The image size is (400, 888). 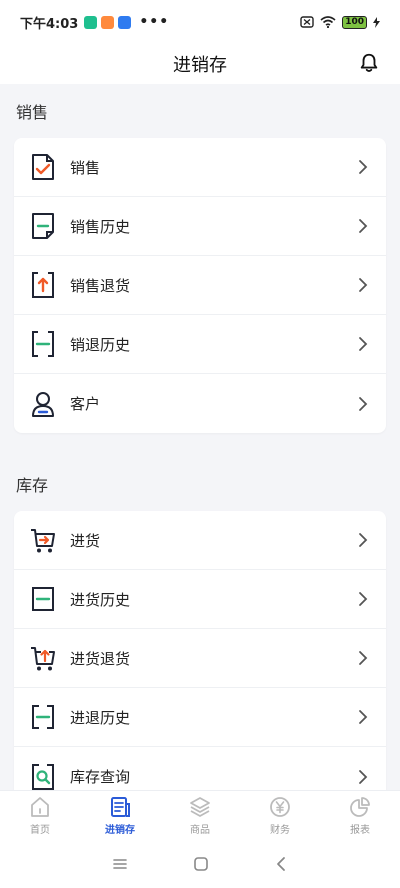 I want to click on tab-label: 报表, so click(x=360, y=830).